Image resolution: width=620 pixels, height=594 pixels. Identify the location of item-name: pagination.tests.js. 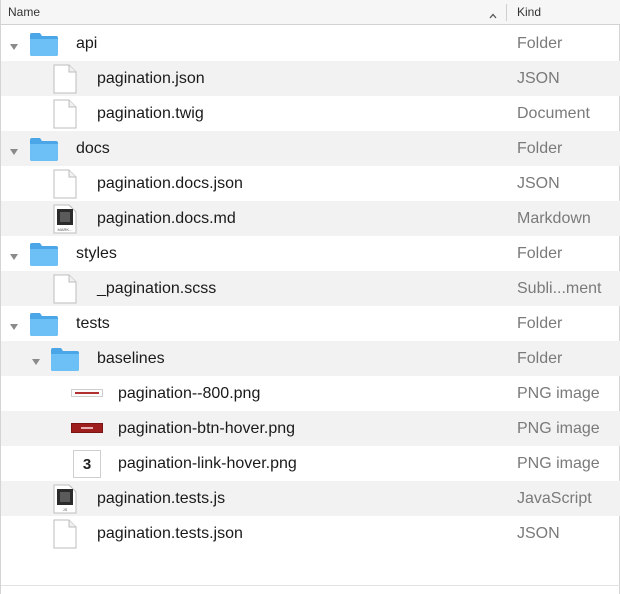
(161, 498).